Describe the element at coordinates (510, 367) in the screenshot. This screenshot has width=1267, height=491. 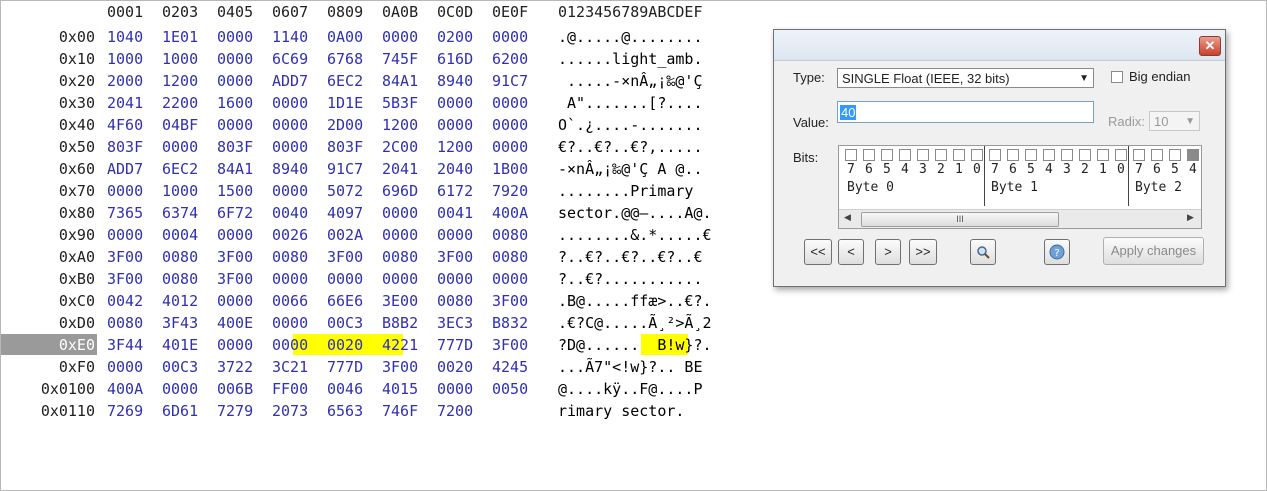
I see `hex-word: 4245` at that location.